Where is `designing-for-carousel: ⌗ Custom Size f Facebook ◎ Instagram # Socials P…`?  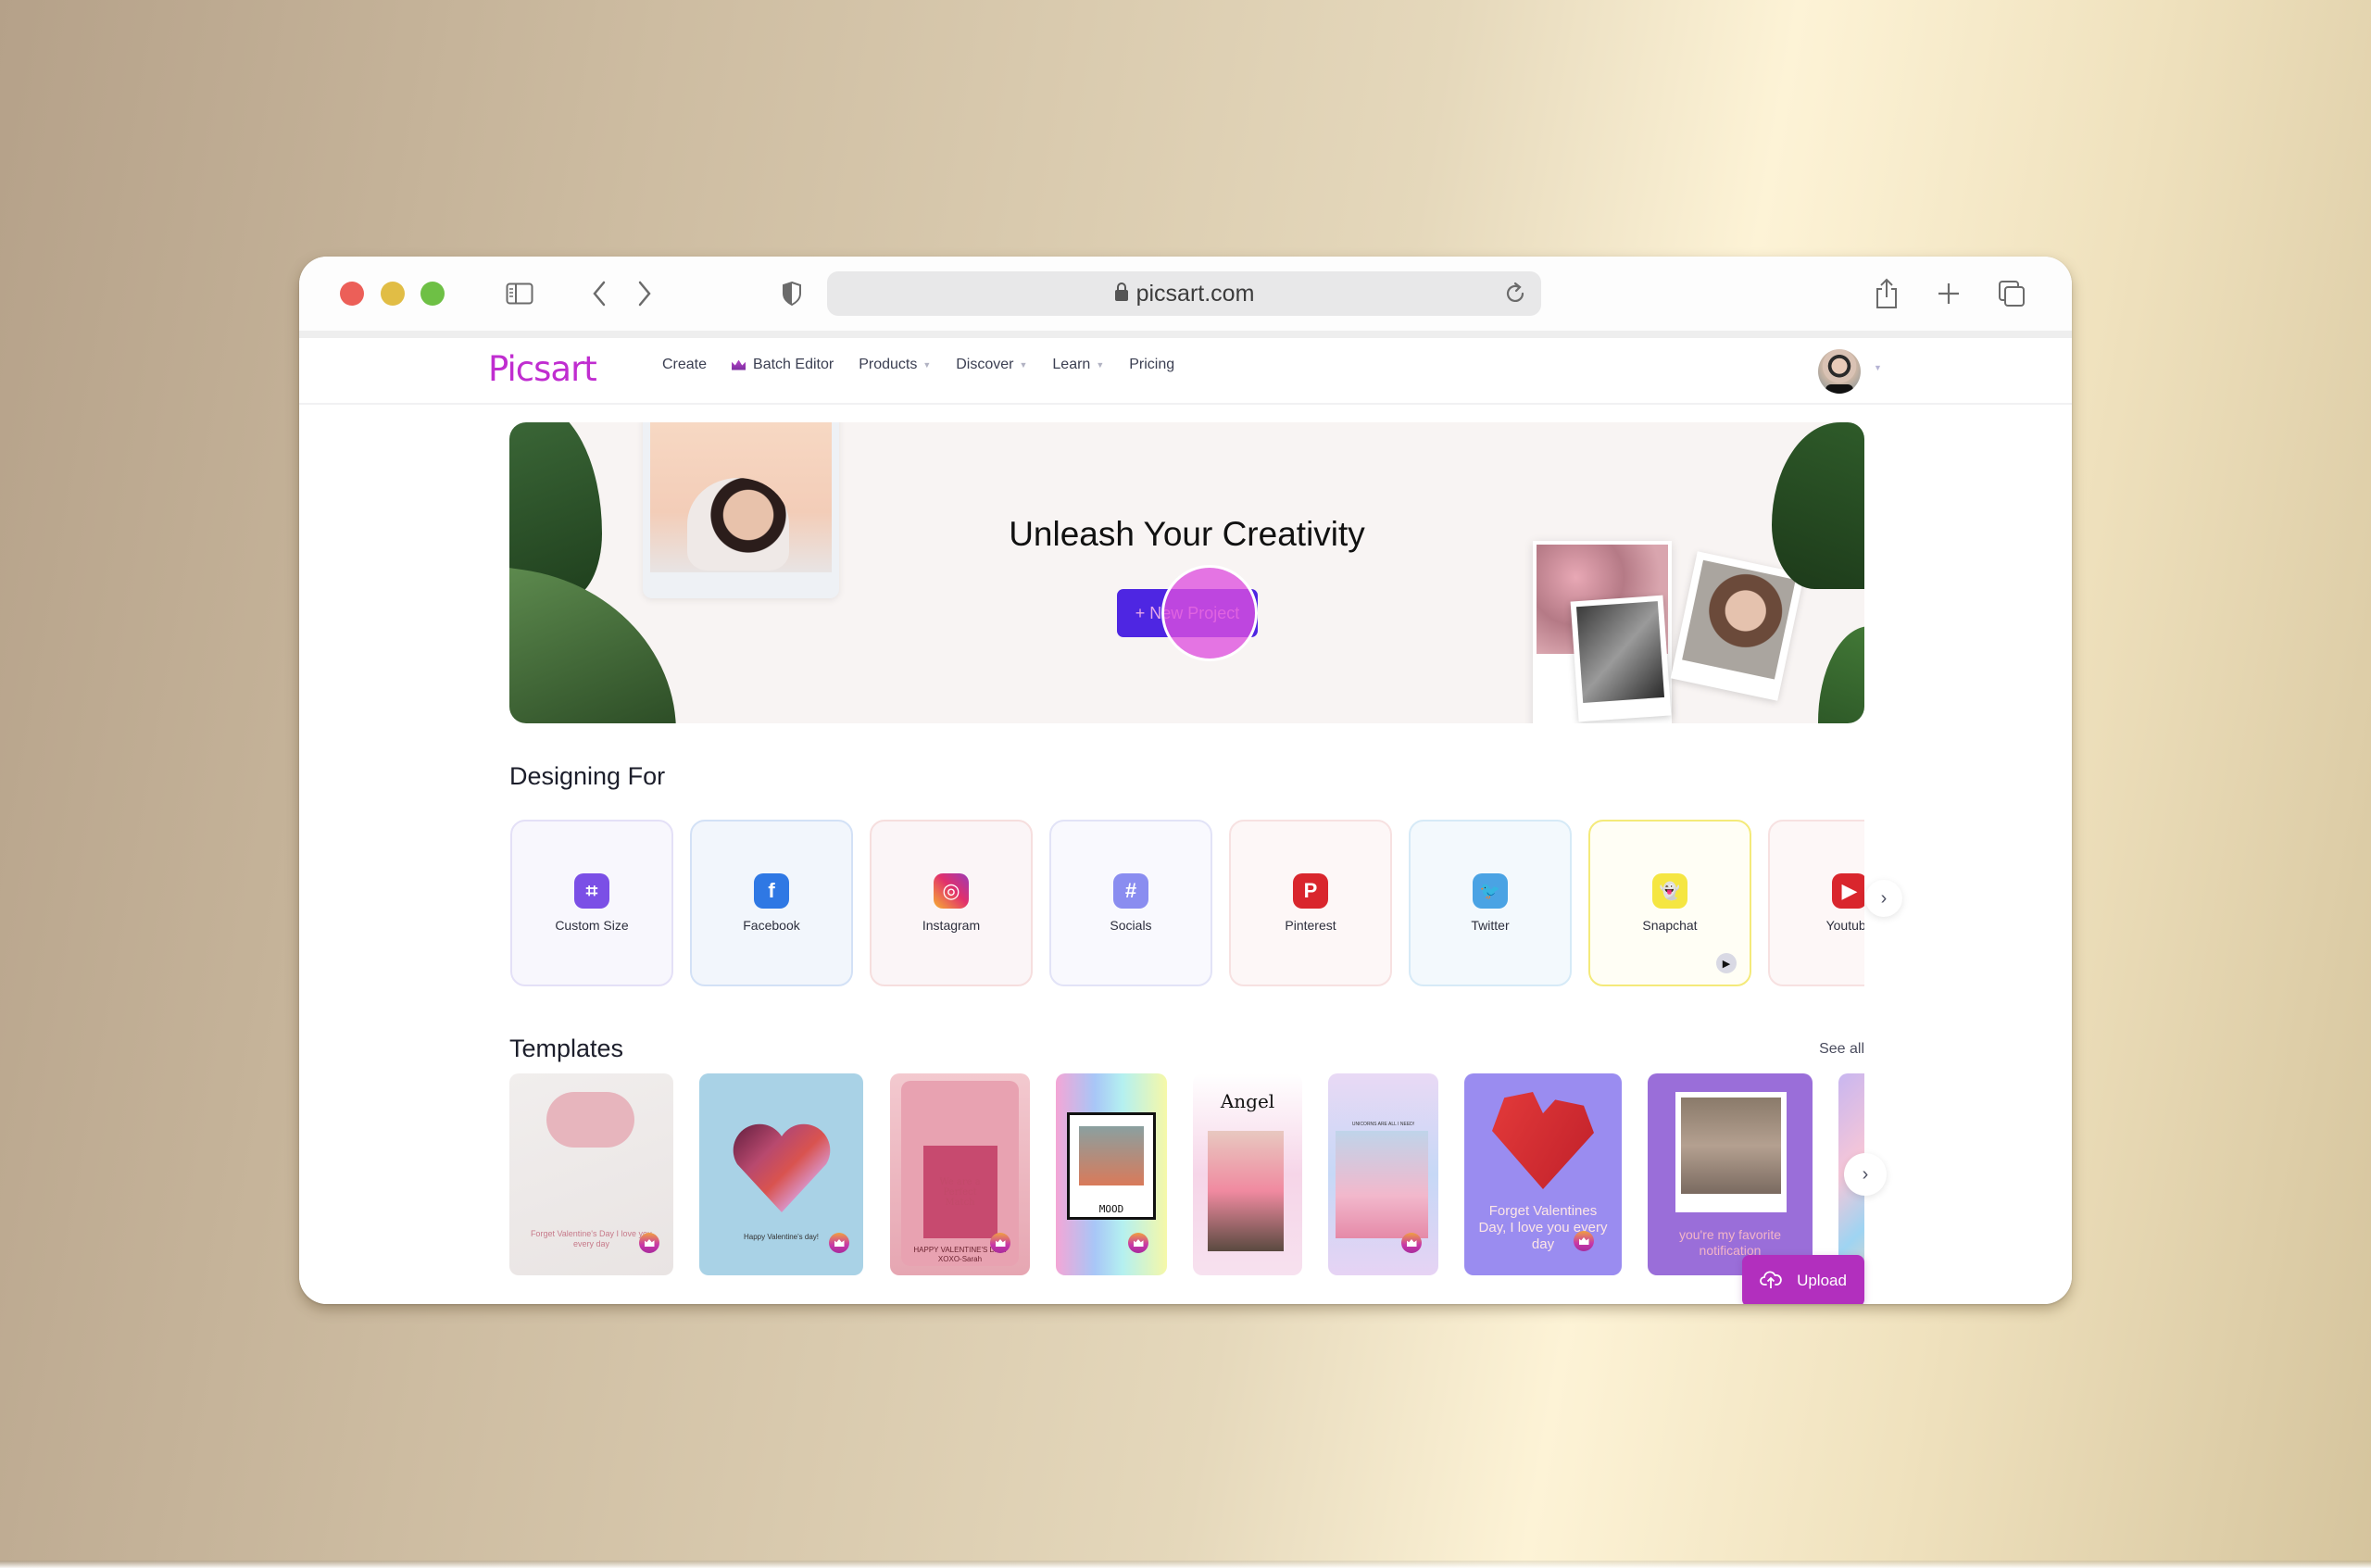
designing-for-carousel: ⌗ Custom Size f Facebook ◎ Instagram # Socials P… is located at coordinates (1186, 903).